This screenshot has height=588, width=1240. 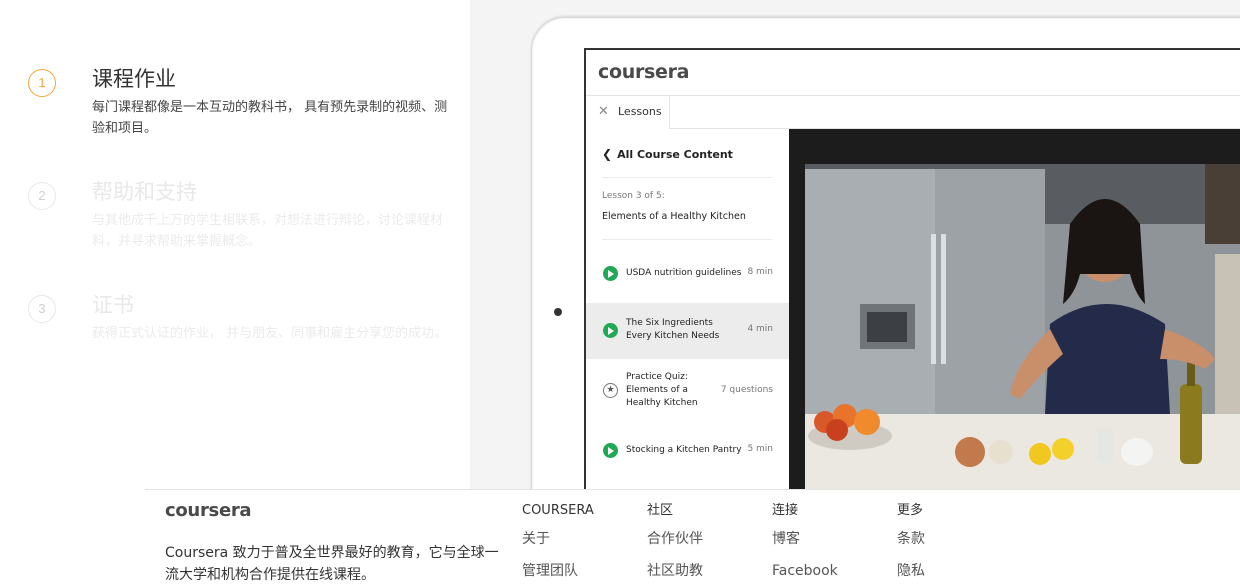 What do you see at coordinates (913, 112) in the screenshot?
I see `app-tabbar: ✕ Lessons` at bounding box center [913, 112].